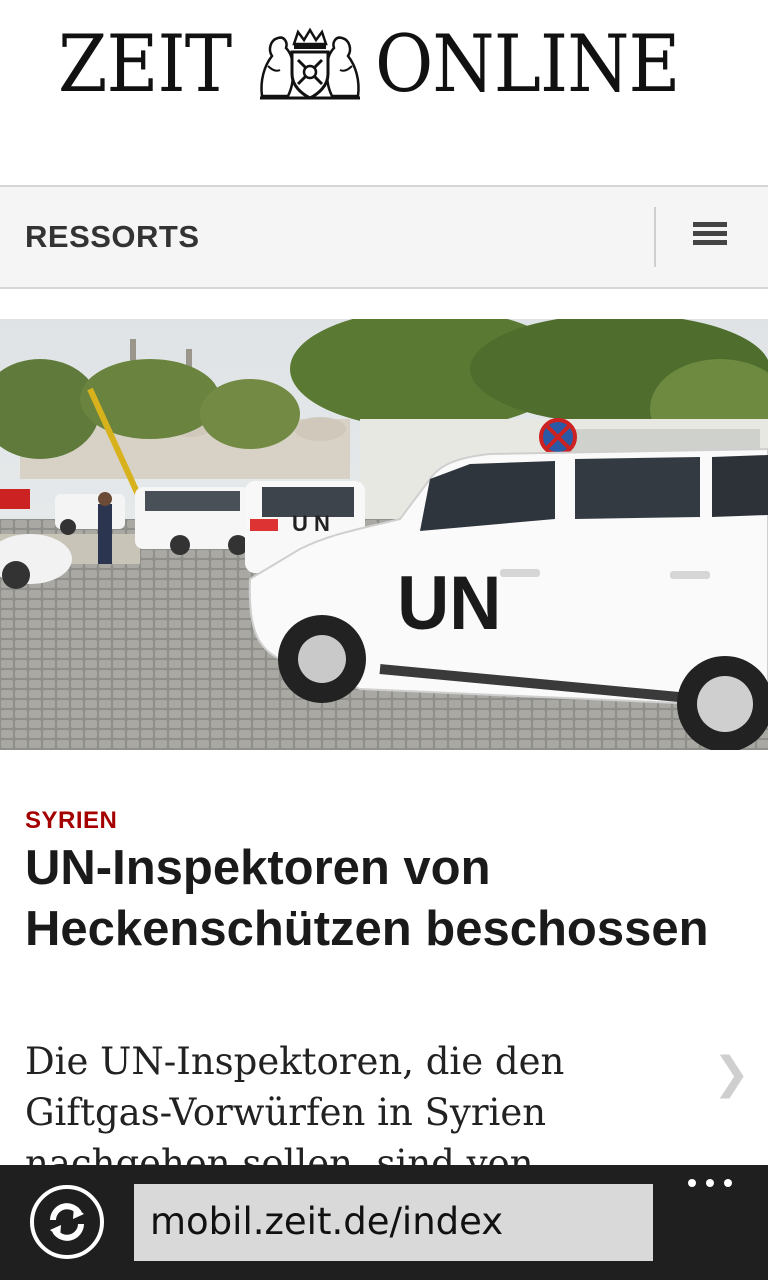  I want to click on url-input: mobil.zeit.de/index, so click(393, 1222).